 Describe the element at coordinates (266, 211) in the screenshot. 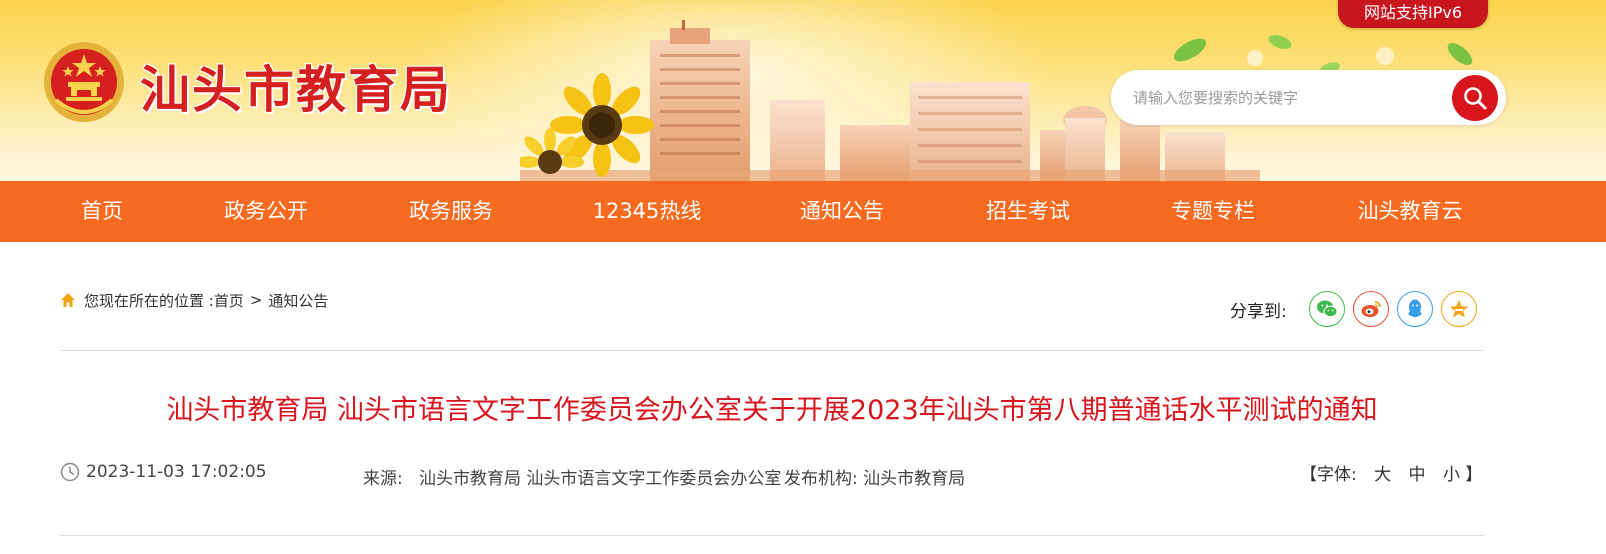

I see `nav-item-government-affairs: 政务公开` at that location.